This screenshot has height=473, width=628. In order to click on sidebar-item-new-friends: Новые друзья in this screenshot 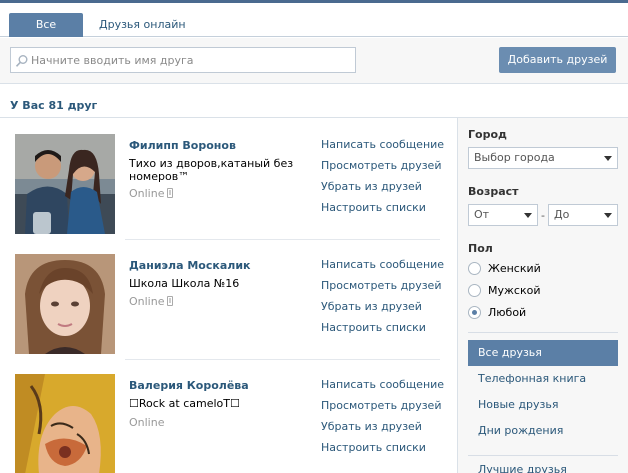, I will do `click(543, 405)`.